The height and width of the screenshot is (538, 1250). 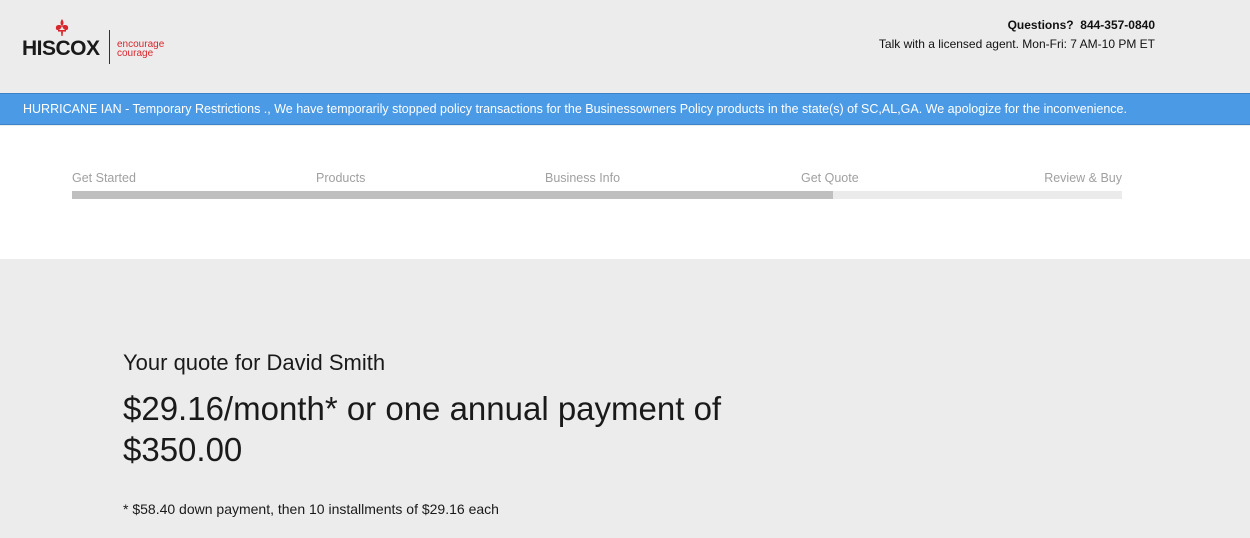 I want to click on step-products: Products, so click(x=341, y=178).